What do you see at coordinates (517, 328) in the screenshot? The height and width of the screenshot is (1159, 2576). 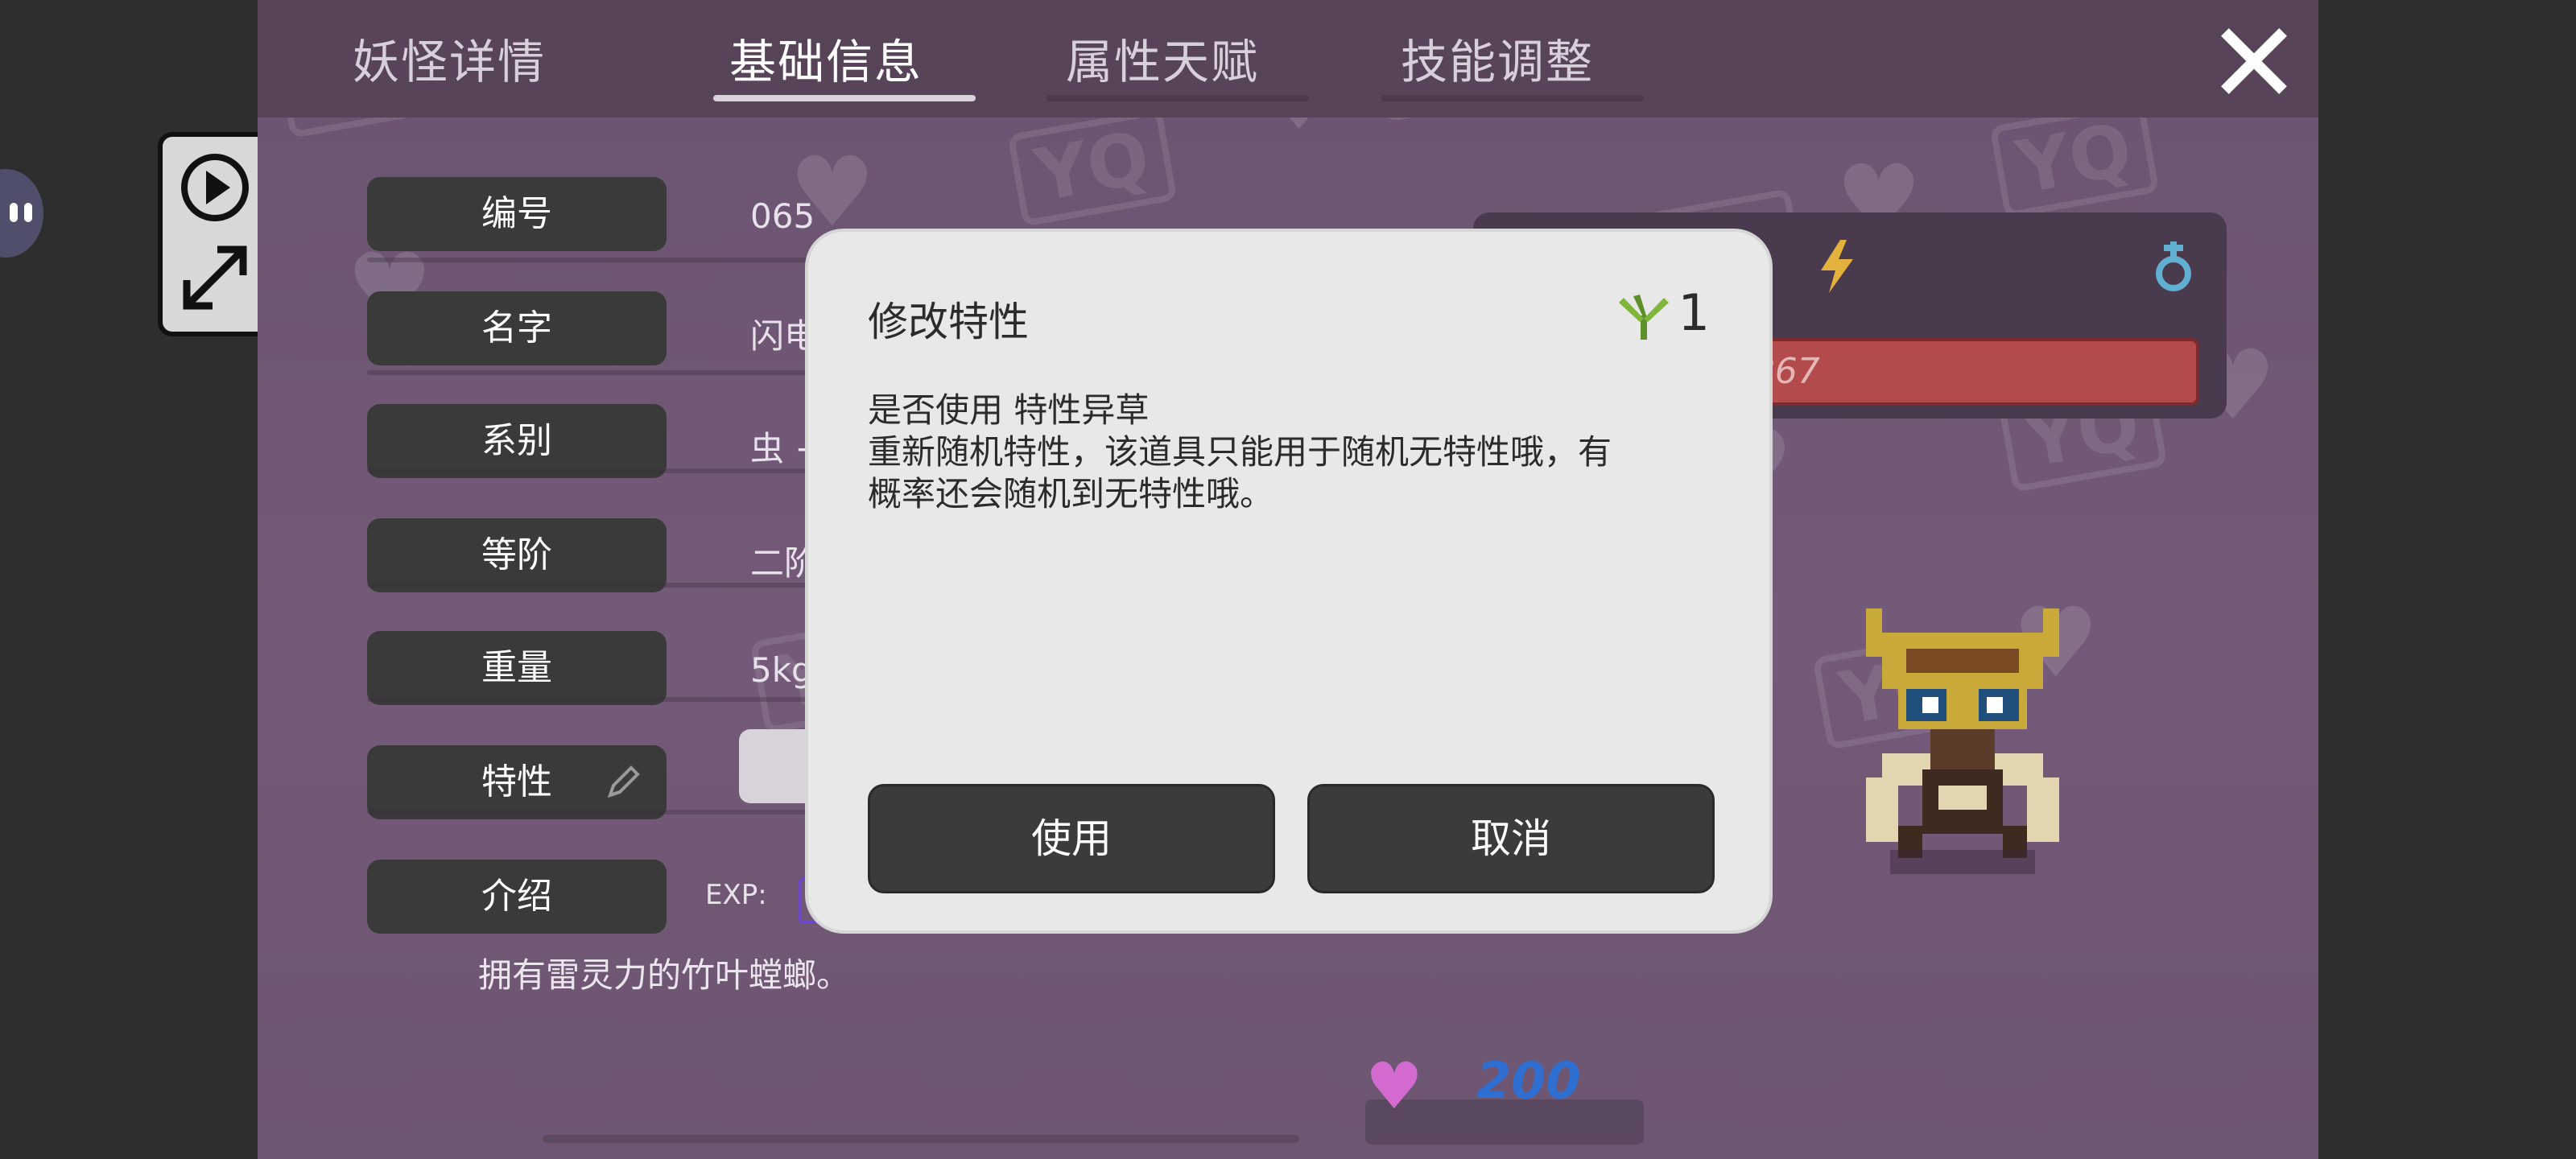 I see `field-label-name: 名字` at bounding box center [517, 328].